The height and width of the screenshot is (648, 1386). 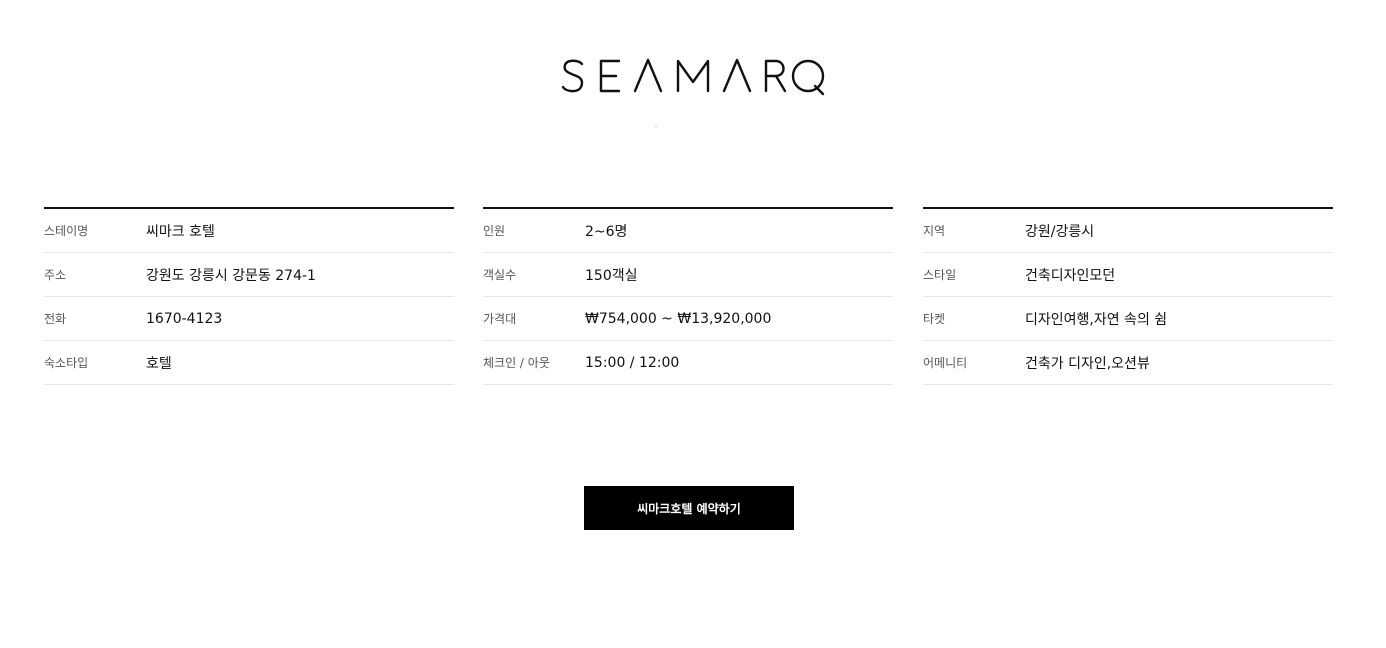 I want to click on info-value: 강원/강릉시, so click(x=1060, y=231).